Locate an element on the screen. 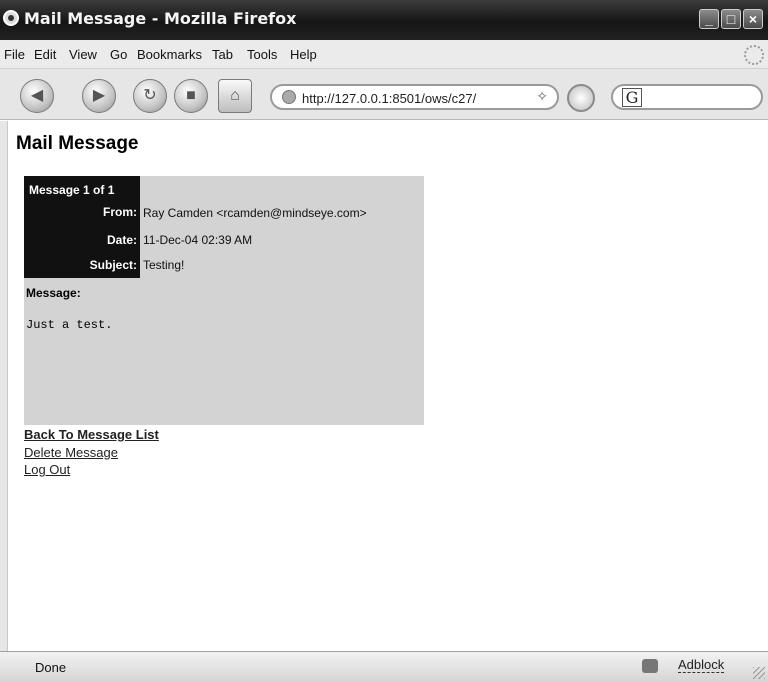  search-bar: G is located at coordinates (687, 97).